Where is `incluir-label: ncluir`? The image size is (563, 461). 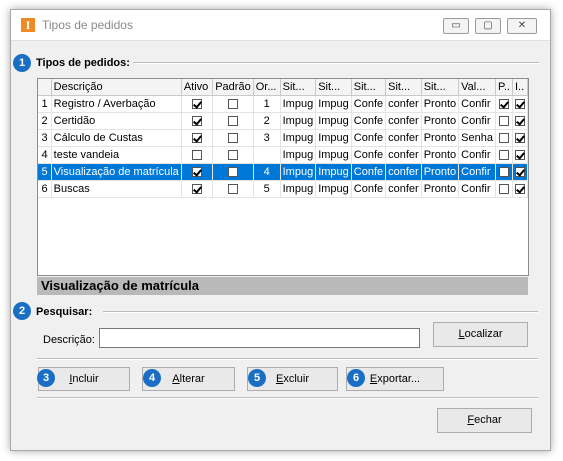 incluir-label: ncluir is located at coordinates (85, 379).